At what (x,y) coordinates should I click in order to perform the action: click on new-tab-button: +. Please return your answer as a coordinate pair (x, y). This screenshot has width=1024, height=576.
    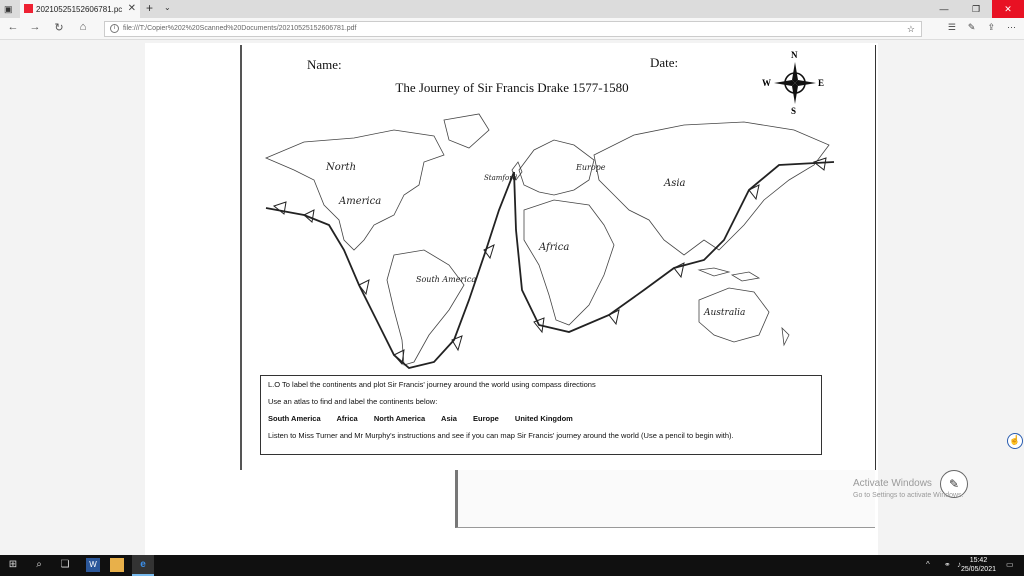
    Looking at the image, I should click on (149, 8).